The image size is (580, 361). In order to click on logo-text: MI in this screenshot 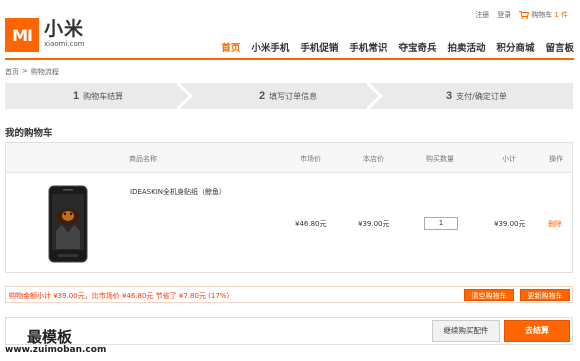, I will do `click(22, 35)`.